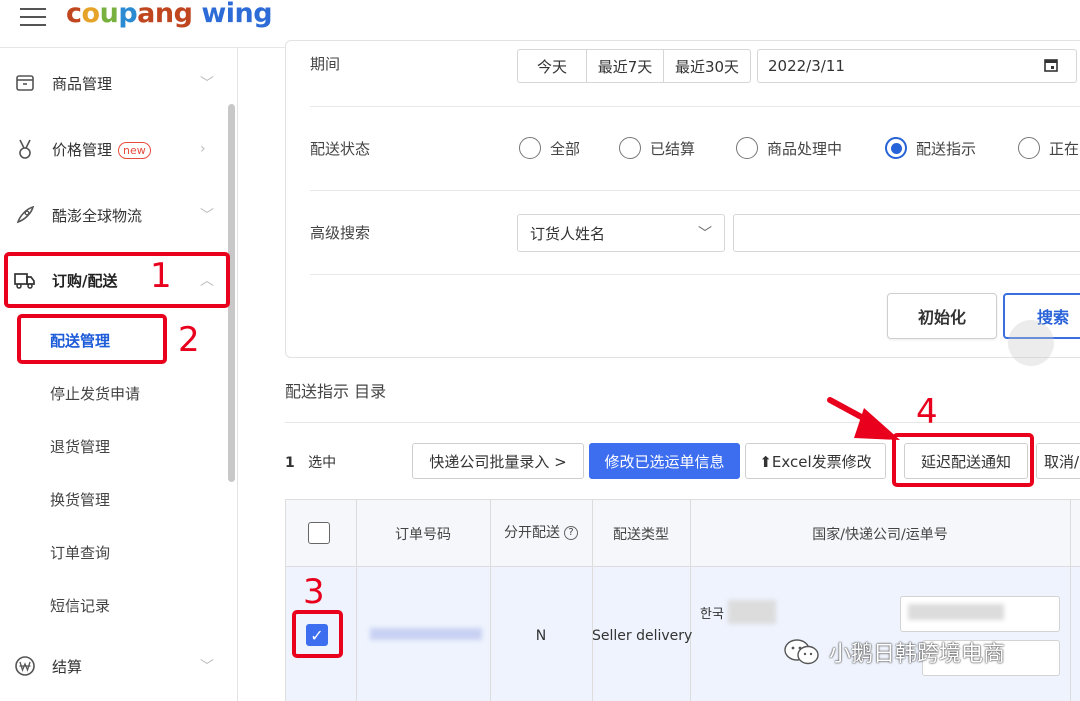  What do you see at coordinates (95, 393) in the screenshot?
I see `sidebar-sub-stop-shipping: 停止发货申请` at bounding box center [95, 393].